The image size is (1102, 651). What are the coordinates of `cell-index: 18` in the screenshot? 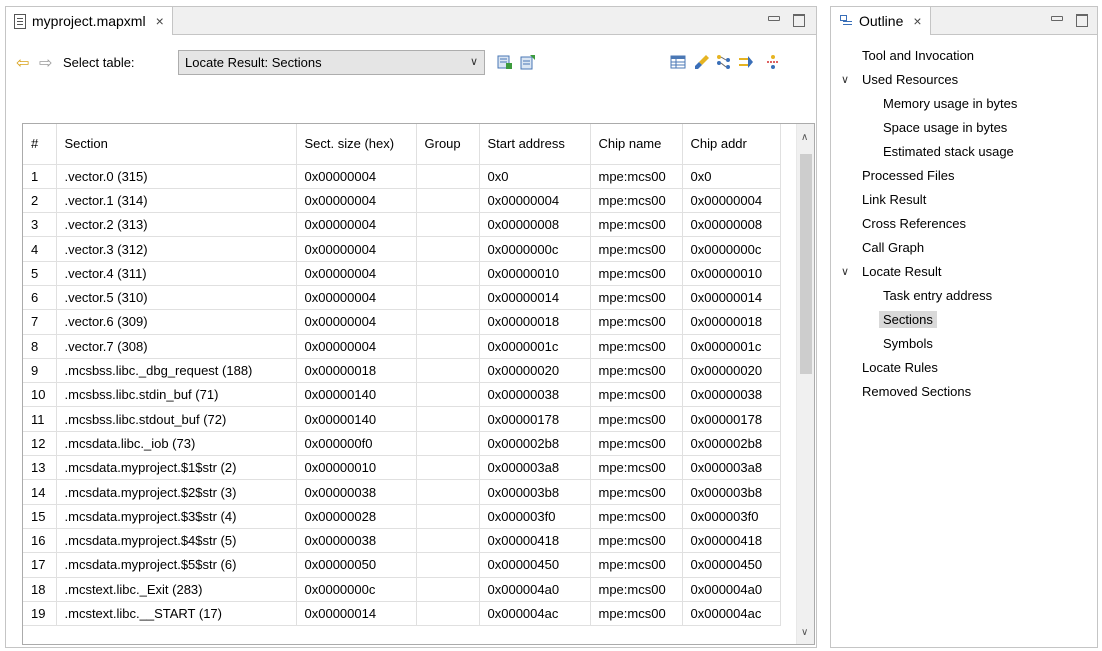 It's located at (40, 589).